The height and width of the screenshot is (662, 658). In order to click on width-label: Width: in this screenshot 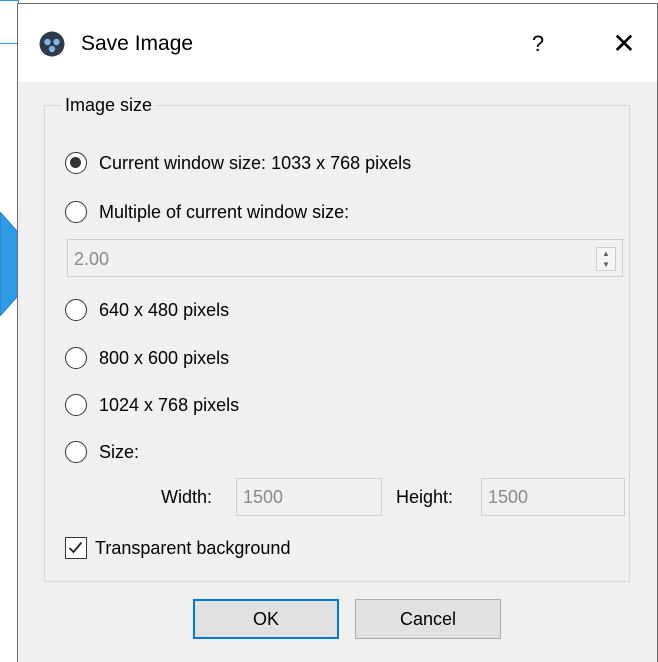, I will do `click(187, 497)`.